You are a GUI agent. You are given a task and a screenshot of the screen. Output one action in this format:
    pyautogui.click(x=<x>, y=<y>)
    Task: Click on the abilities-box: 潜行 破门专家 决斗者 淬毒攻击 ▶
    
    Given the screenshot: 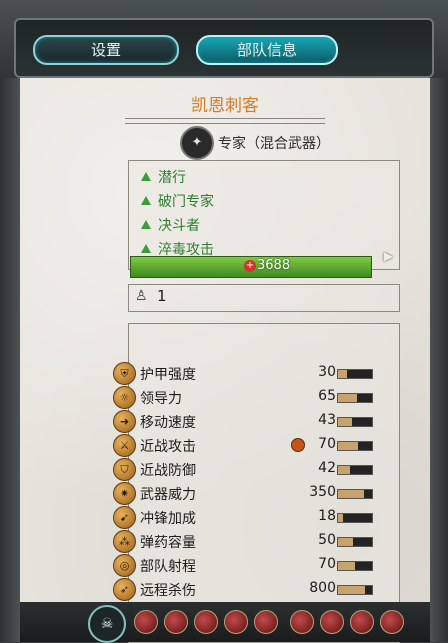 What is the action you would take?
    pyautogui.click(x=264, y=215)
    